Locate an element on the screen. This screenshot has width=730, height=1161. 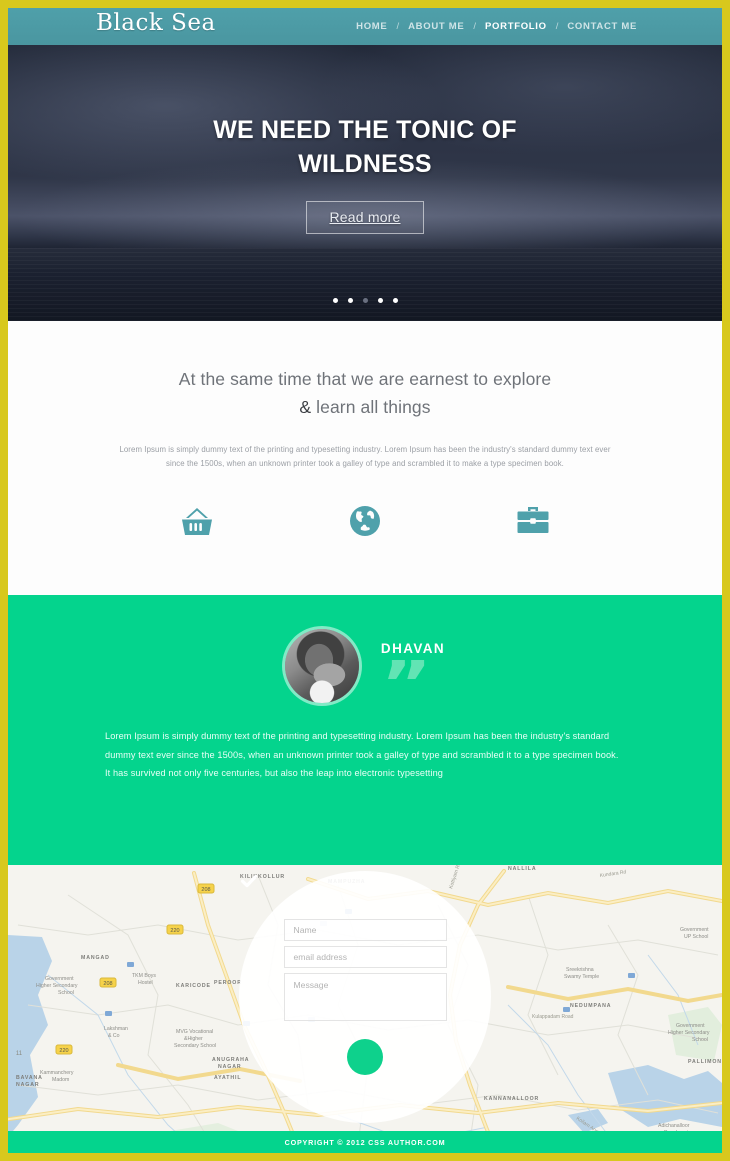
svg-text: PEROOR is located at coordinates (228, 983).